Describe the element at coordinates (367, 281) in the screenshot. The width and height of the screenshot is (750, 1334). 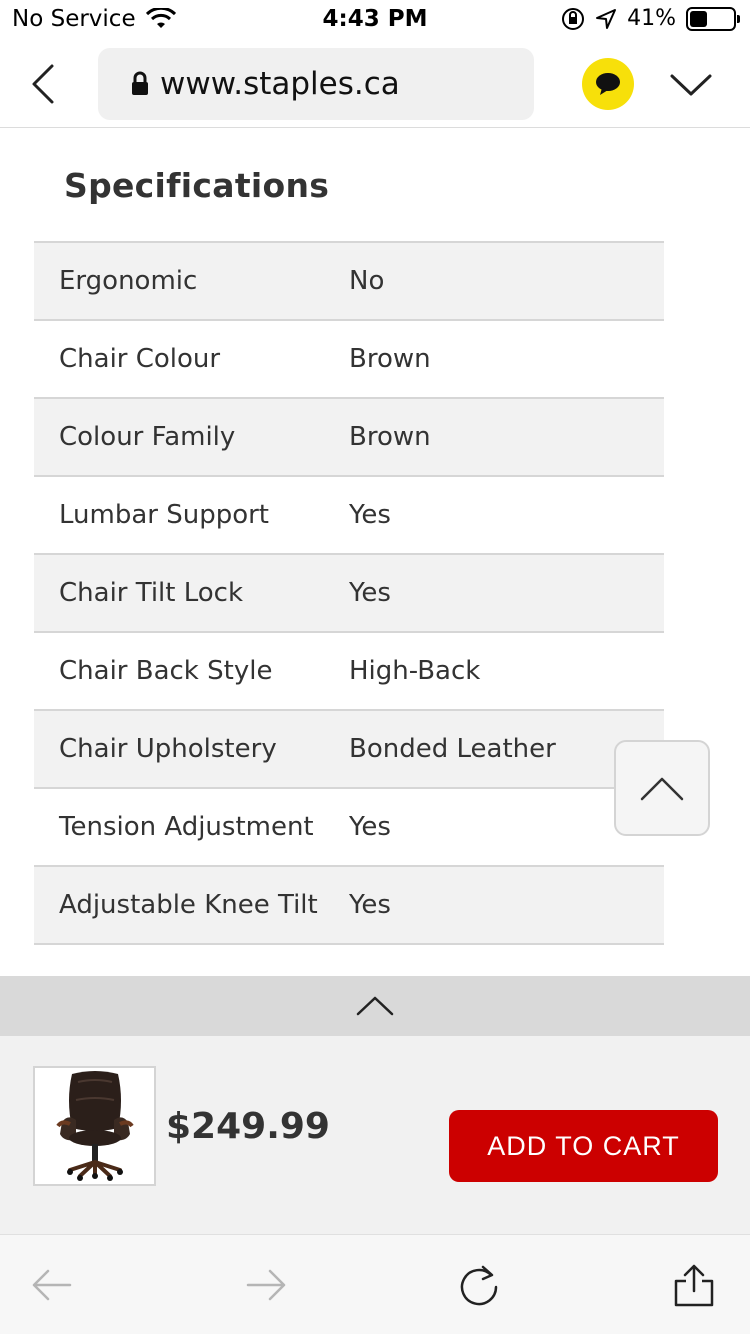
I see `spec-value: No` at that location.